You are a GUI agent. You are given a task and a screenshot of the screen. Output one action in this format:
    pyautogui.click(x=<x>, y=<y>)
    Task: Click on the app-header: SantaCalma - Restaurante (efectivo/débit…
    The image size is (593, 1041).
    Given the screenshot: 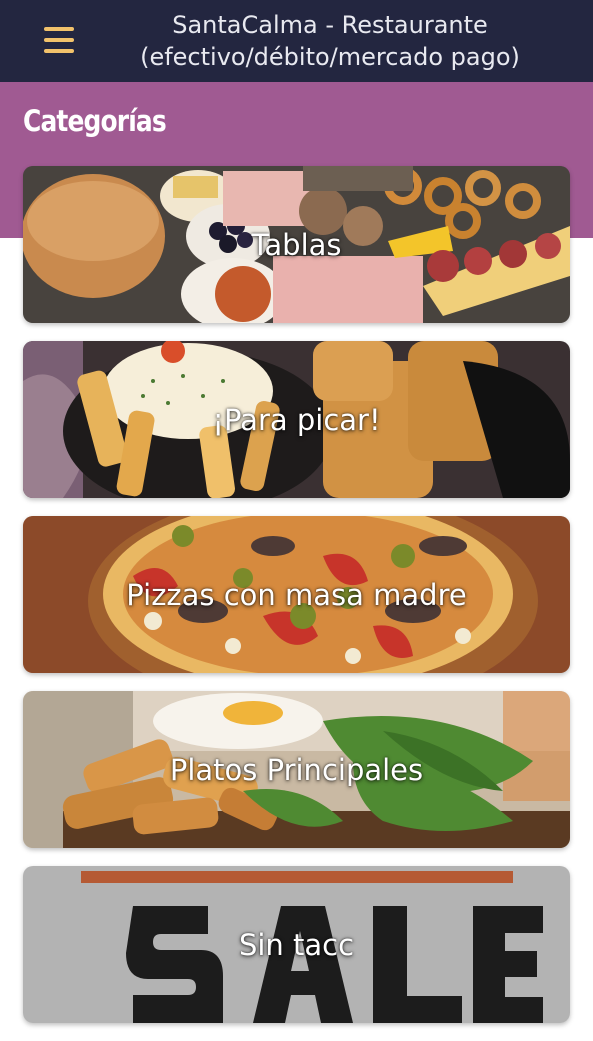 What is the action you would take?
    pyautogui.click(x=296, y=41)
    